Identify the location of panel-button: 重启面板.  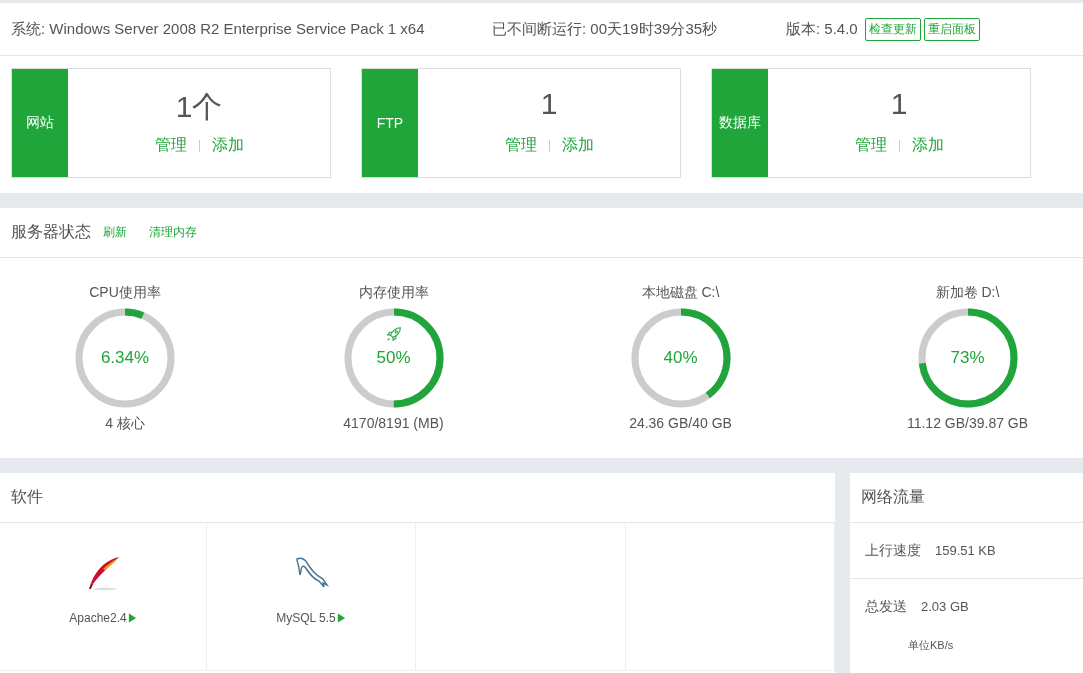
(951, 29).